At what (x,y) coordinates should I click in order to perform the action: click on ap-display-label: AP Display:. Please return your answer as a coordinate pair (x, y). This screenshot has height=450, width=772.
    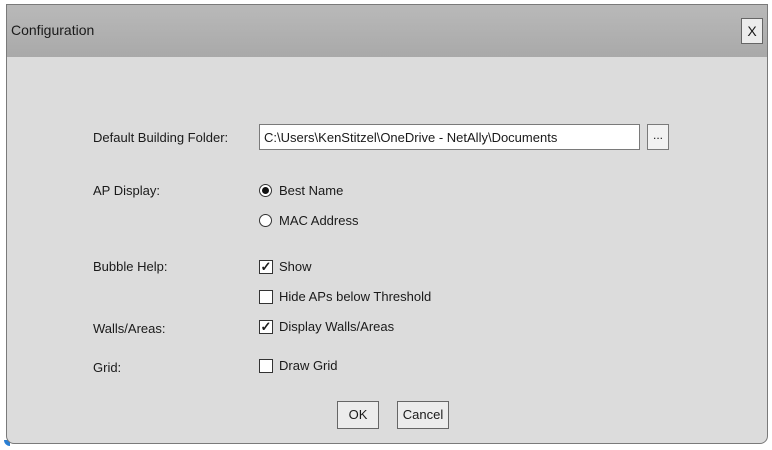
    Looking at the image, I should click on (126, 190).